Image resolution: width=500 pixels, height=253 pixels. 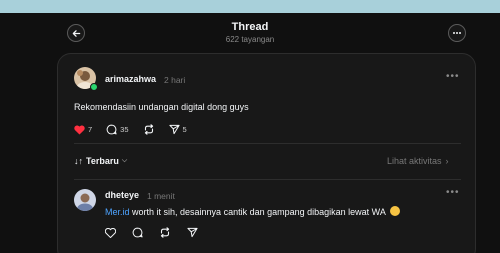 What do you see at coordinates (447, 161) in the screenshot?
I see `chevron-right-icon: ›` at bounding box center [447, 161].